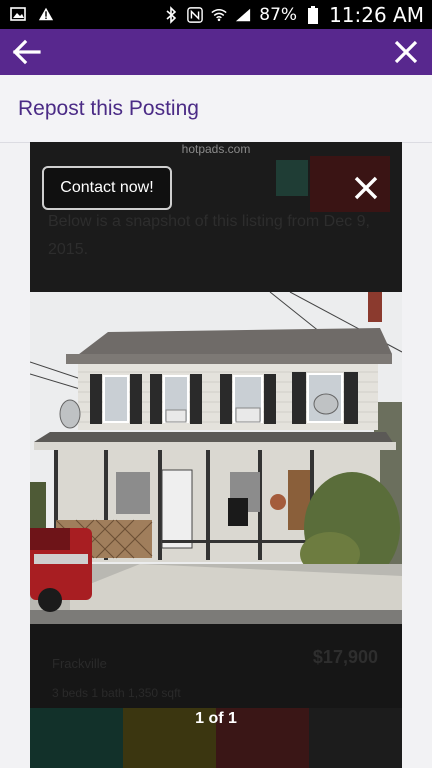 This screenshot has height=768, width=432. Describe the element at coordinates (216, 718) in the screenshot. I see `image-counter: 1 of 1` at that location.